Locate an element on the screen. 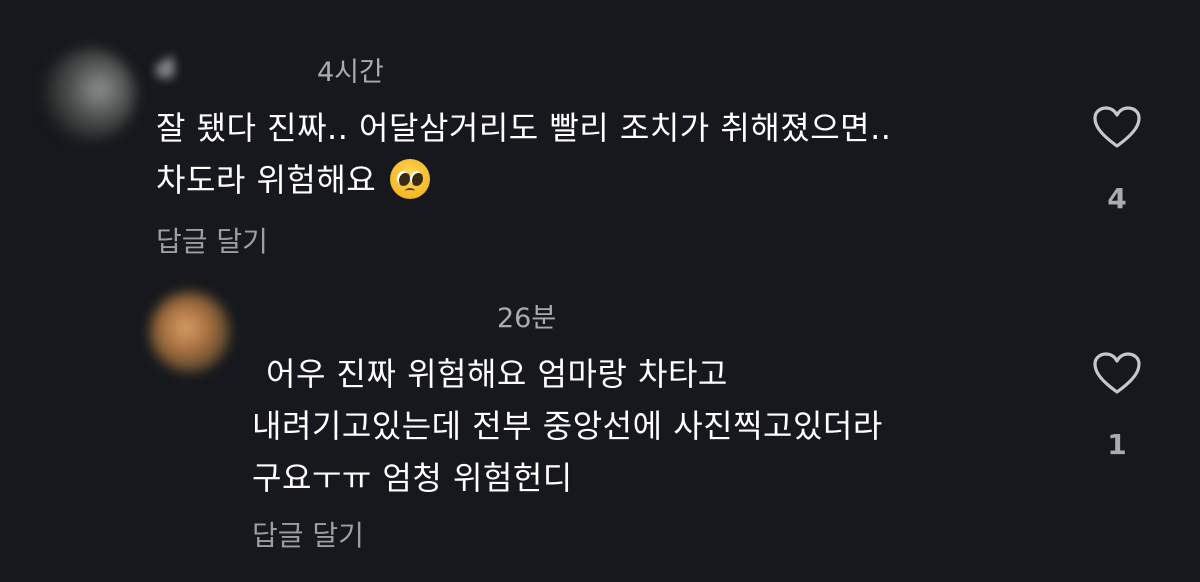 The width and height of the screenshot is (1200, 582). pleading-face-emoji-icon is located at coordinates (410, 179).